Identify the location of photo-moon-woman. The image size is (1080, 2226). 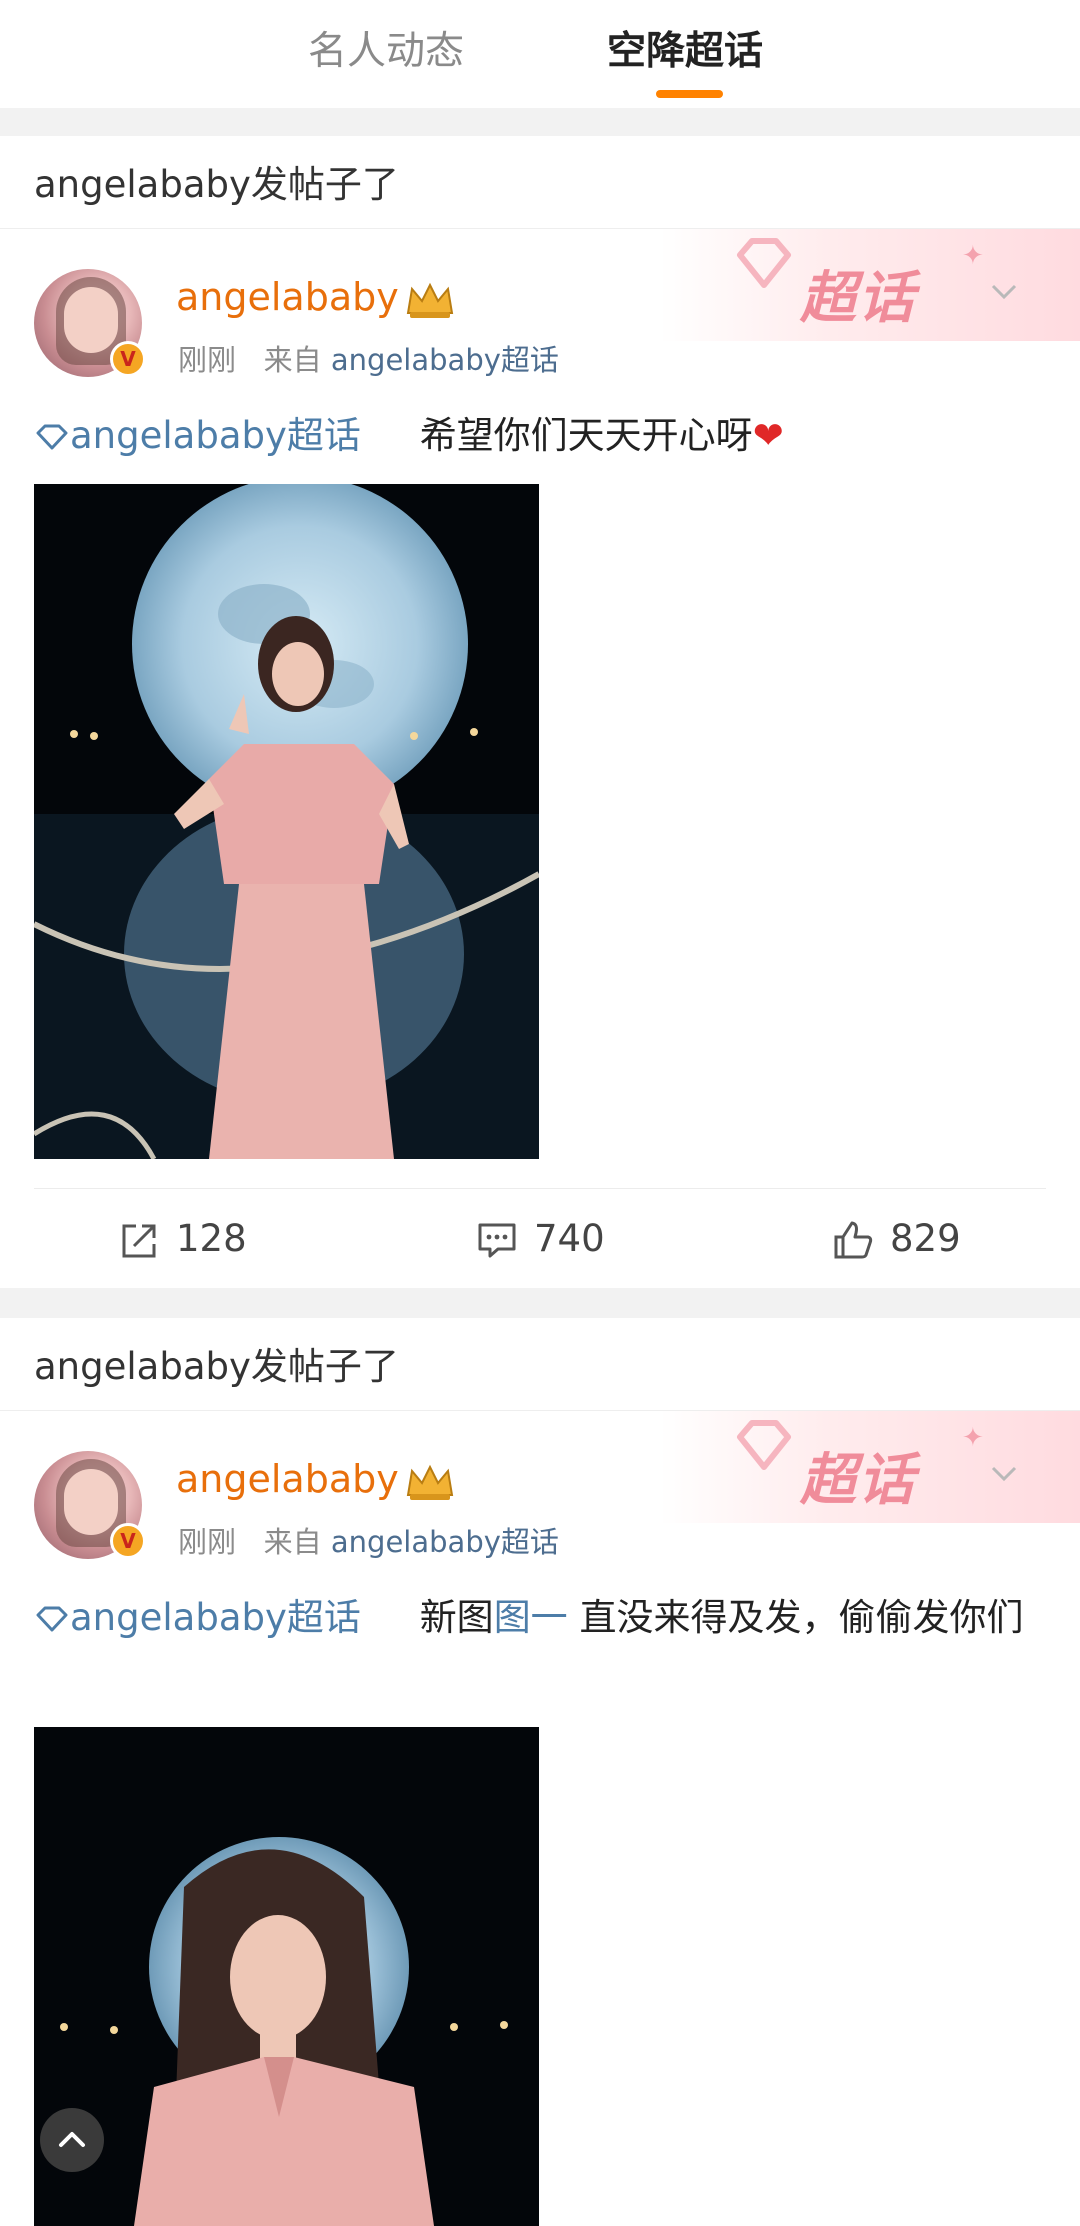
(286, 821).